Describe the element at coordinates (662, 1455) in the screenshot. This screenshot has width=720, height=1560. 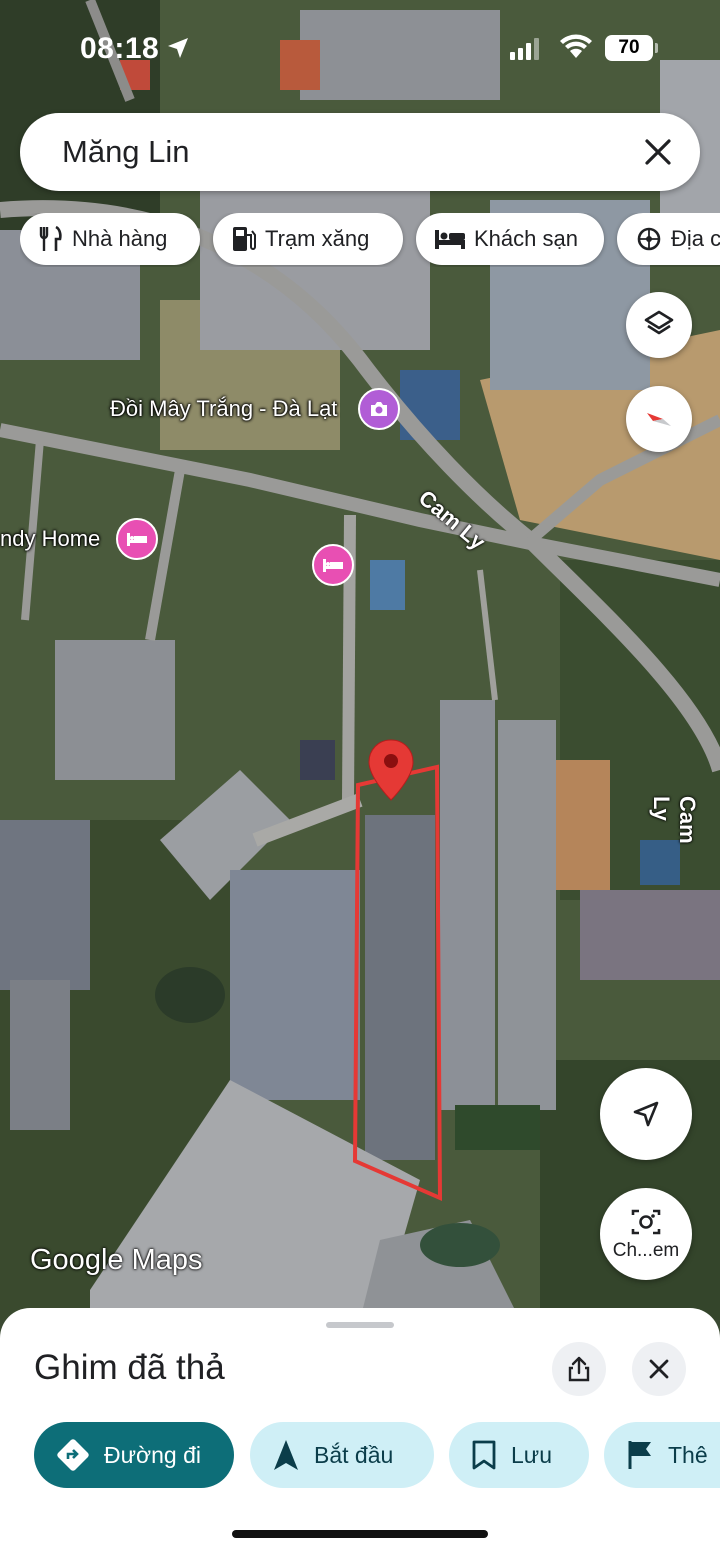
I see `more-button: Thê` at that location.